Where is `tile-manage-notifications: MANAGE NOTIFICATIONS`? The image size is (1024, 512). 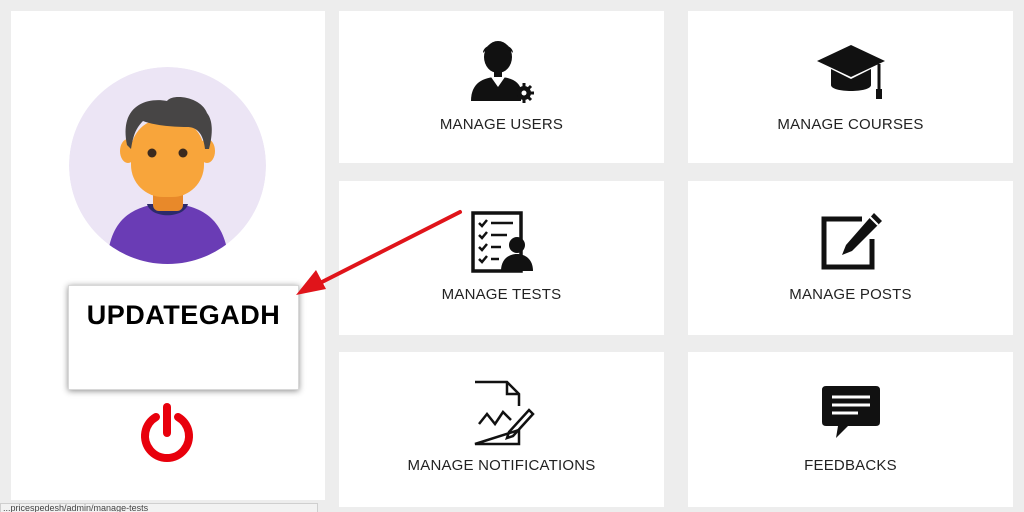 tile-manage-notifications: MANAGE NOTIFICATIONS is located at coordinates (501, 429).